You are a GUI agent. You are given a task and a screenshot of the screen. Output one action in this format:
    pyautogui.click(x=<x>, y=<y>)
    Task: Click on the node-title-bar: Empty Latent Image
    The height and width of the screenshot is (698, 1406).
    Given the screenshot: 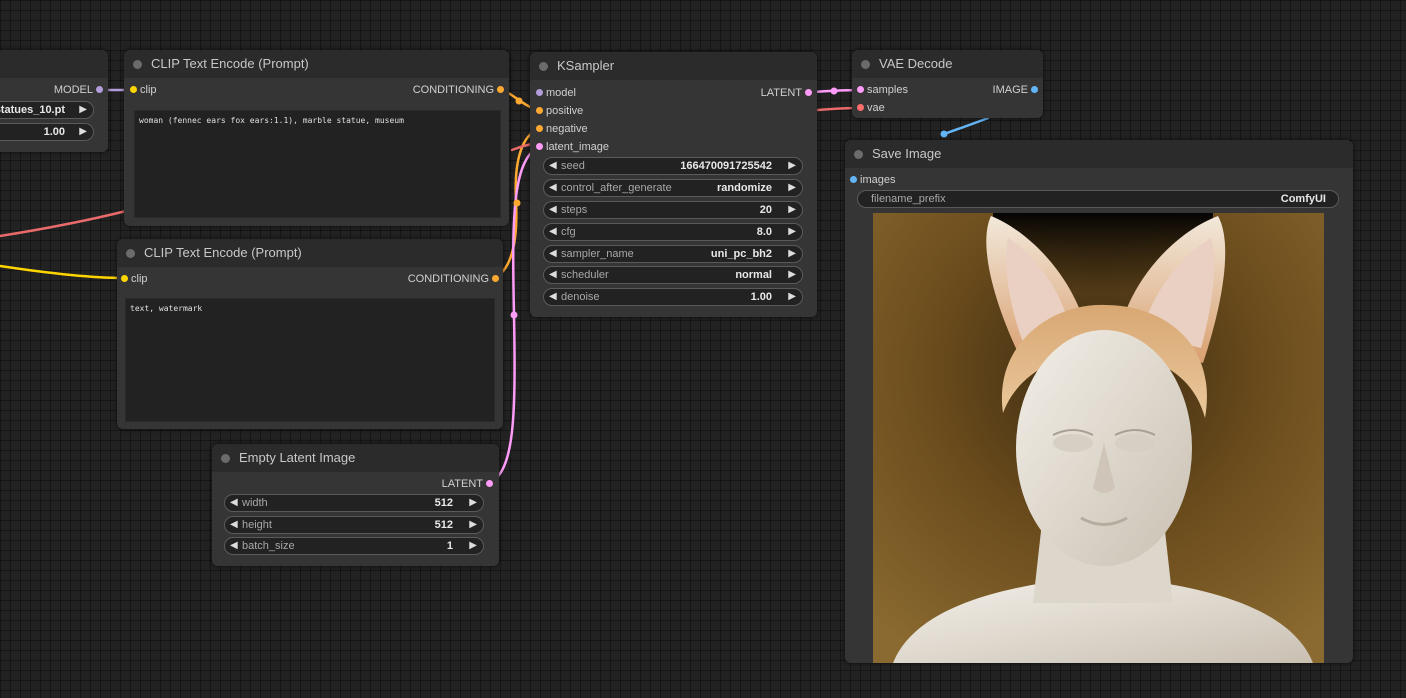 What is the action you would take?
    pyautogui.click(x=355, y=458)
    